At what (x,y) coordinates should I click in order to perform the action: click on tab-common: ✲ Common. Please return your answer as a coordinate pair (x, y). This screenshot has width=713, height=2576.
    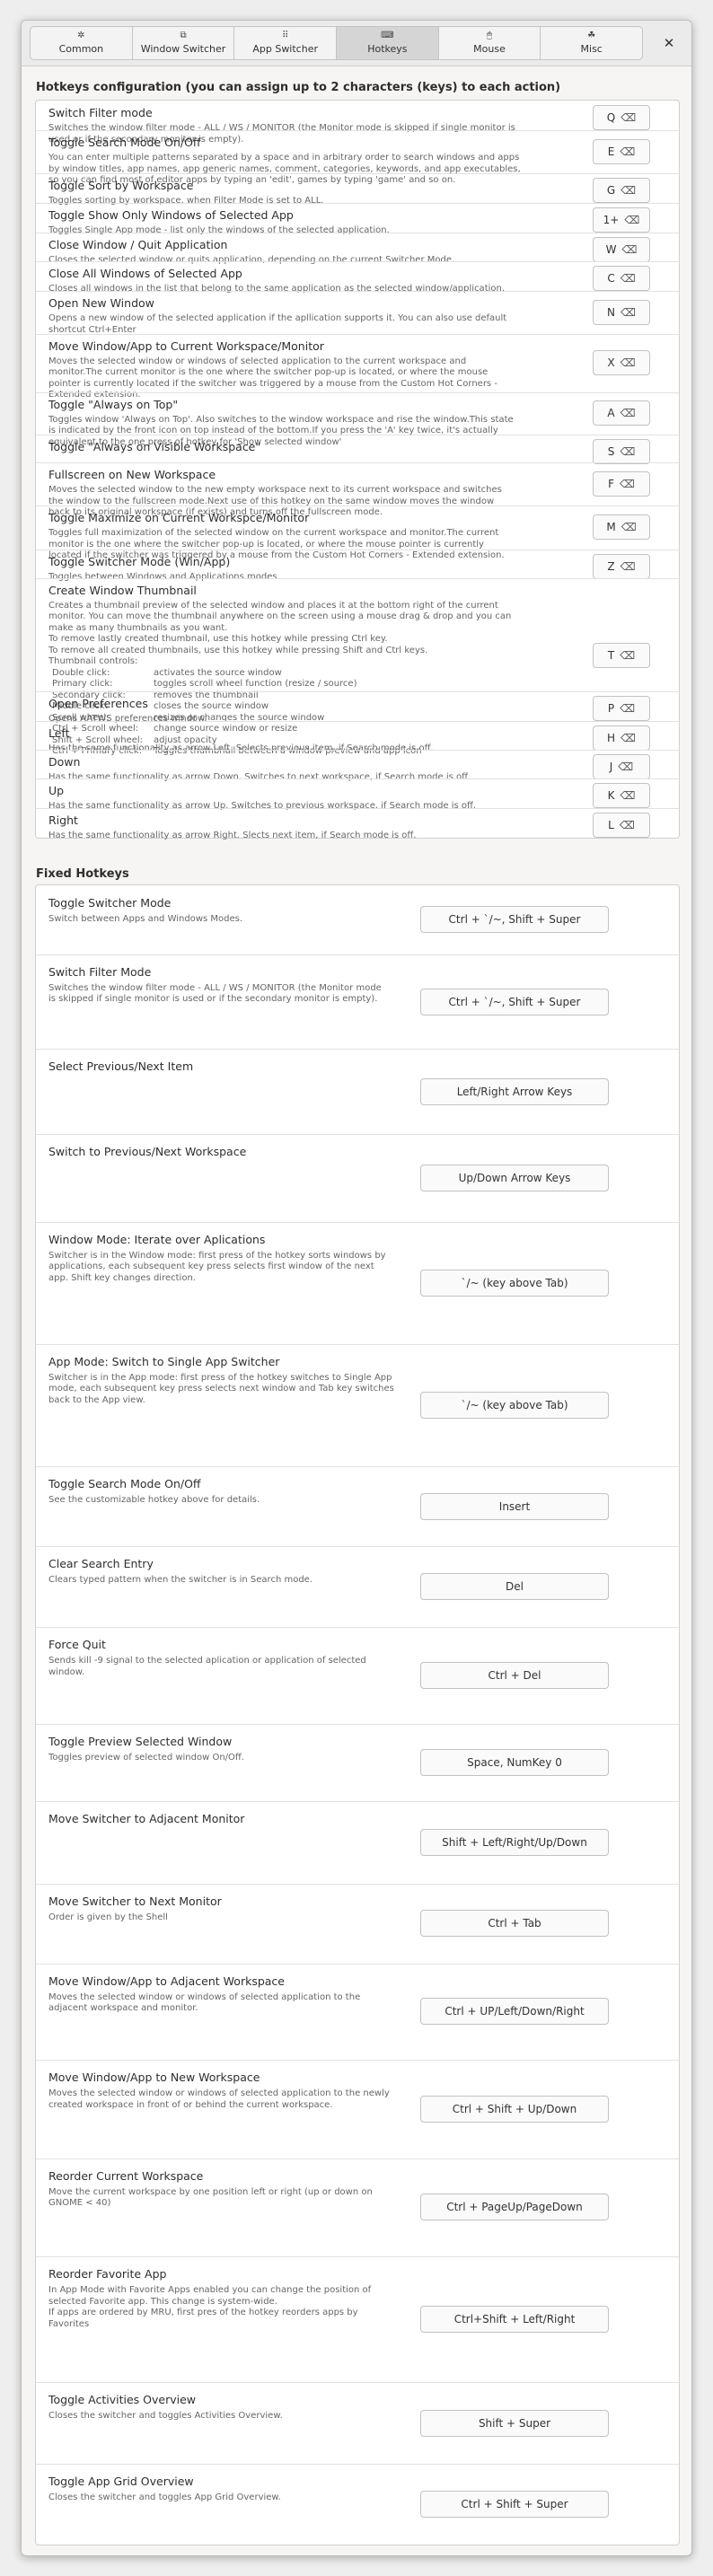
    Looking at the image, I should click on (81, 43).